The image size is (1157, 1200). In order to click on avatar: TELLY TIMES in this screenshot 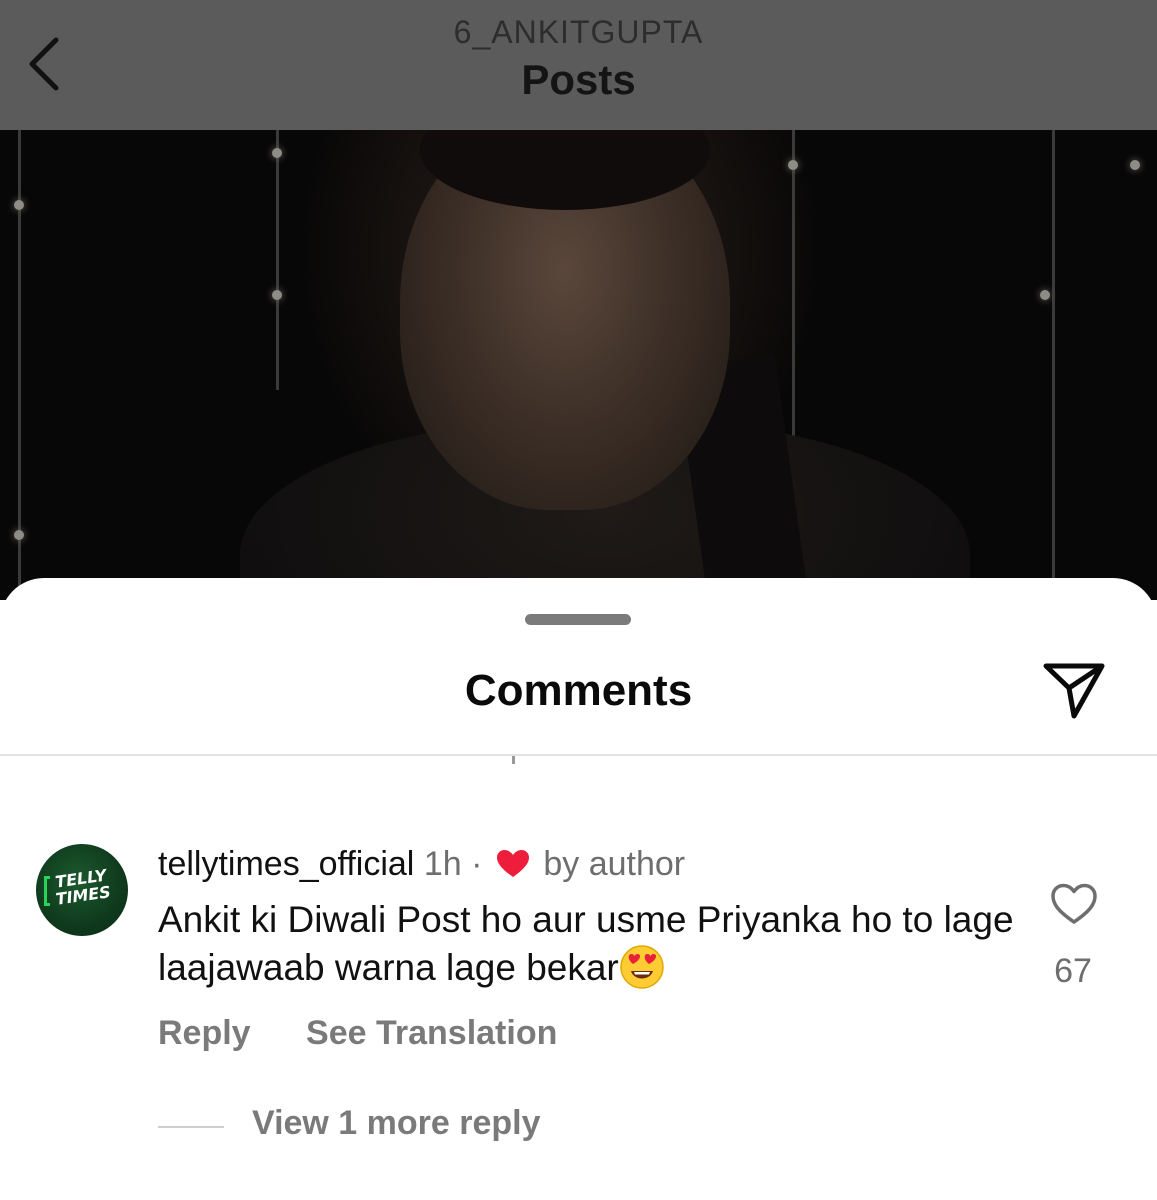, I will do `click(82, 890)`.